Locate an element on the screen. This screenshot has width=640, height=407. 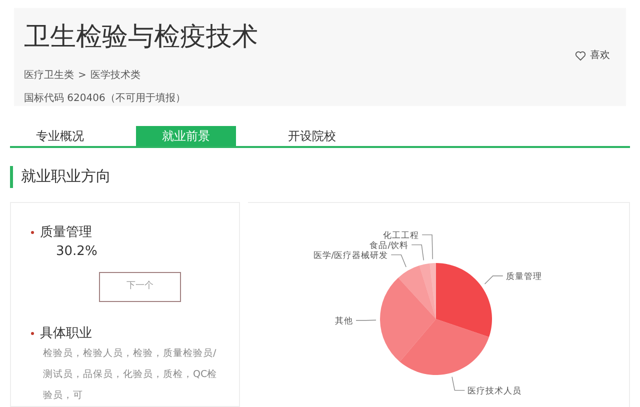
section-title: 就业职业方向 is located at coordinates (66, 177).